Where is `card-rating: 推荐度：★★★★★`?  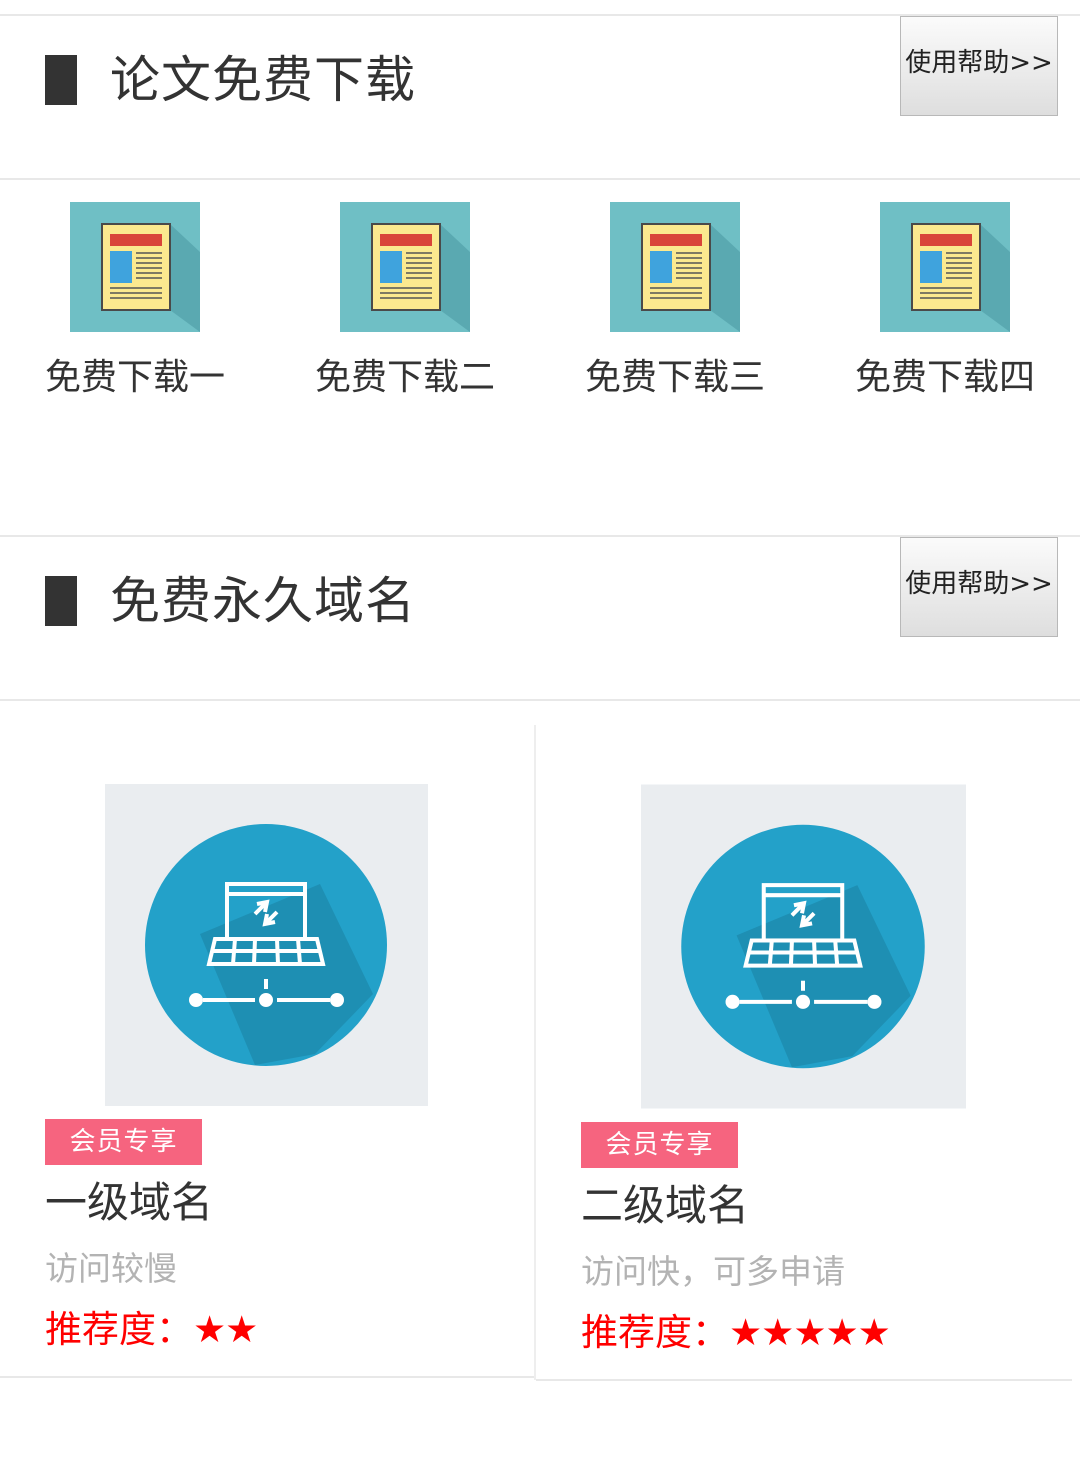 card-rating: 推荐度：★★★★★ is located at coordinates (736, 1332).